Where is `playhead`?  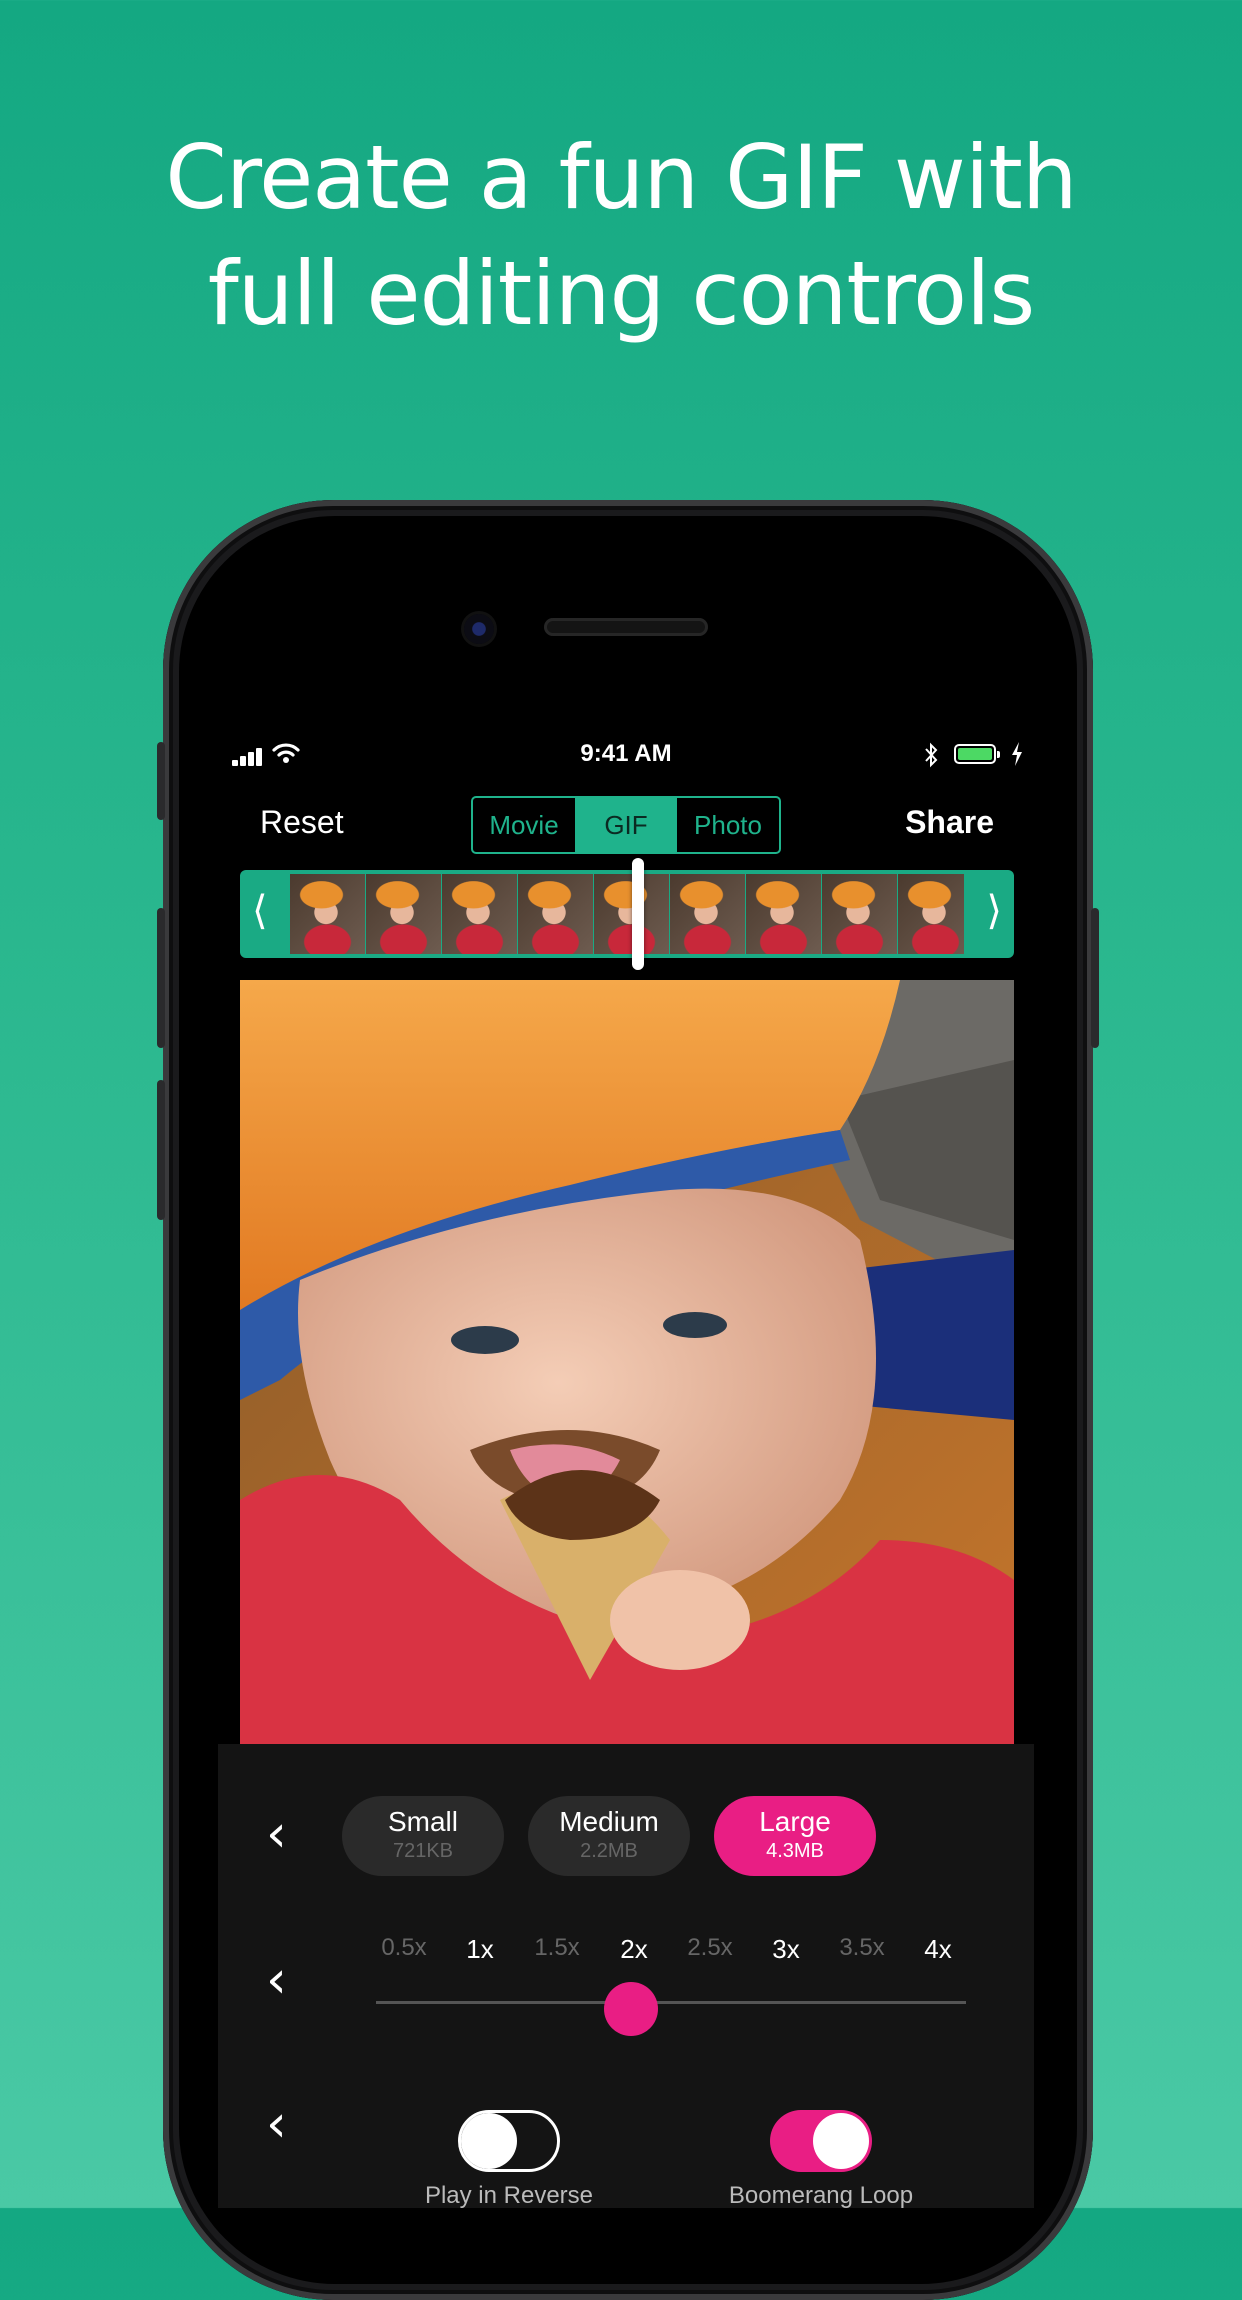
playhead is located at coordinates (638, 914).